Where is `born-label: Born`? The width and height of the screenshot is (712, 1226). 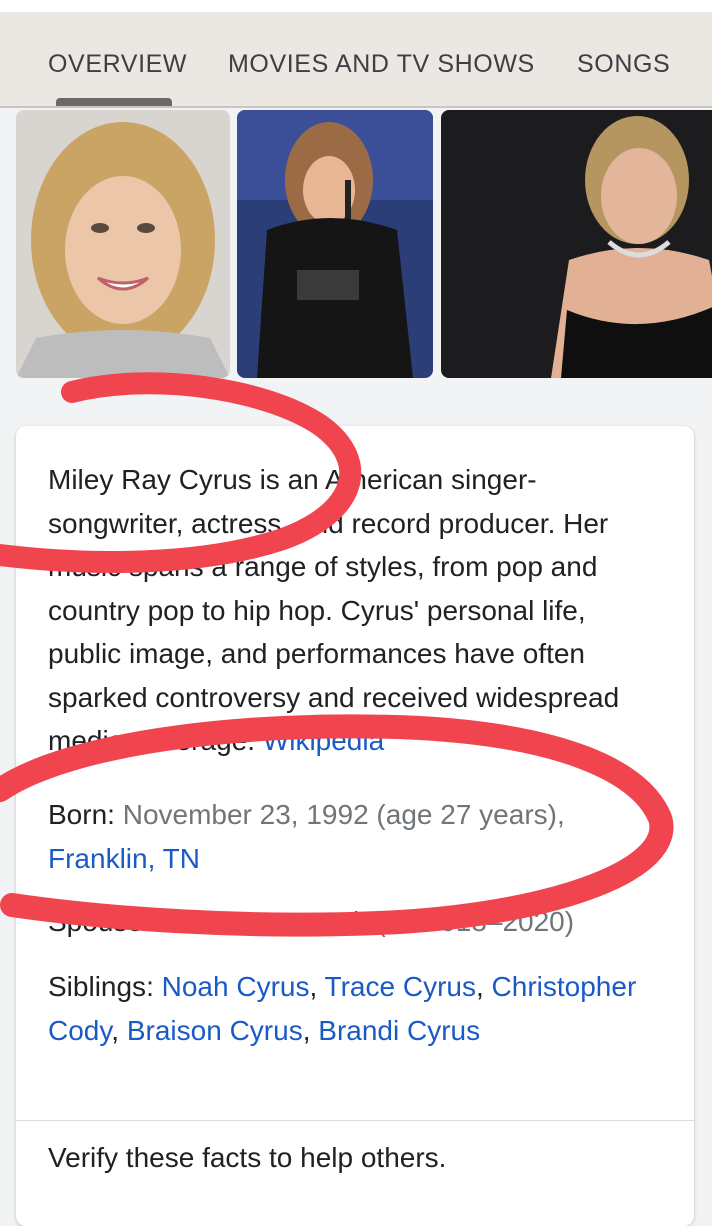
born-label: Born is located at coordinates (78, 814).